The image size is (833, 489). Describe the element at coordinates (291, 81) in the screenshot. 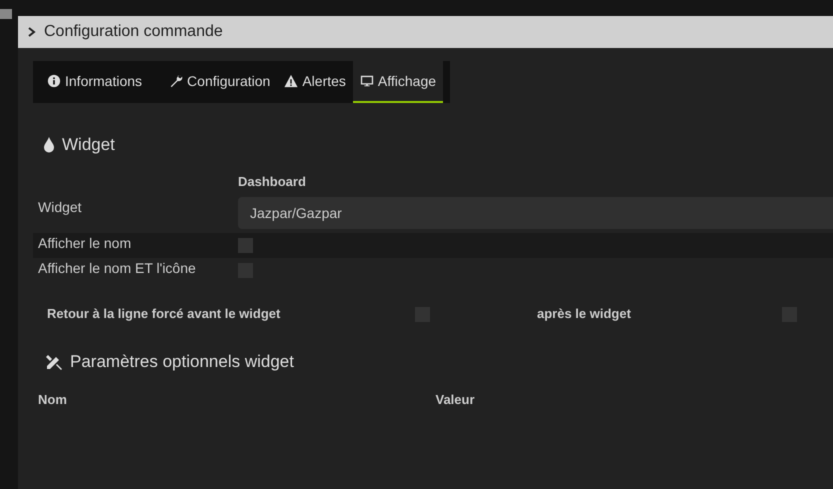

I see `warning-icon` at that location.